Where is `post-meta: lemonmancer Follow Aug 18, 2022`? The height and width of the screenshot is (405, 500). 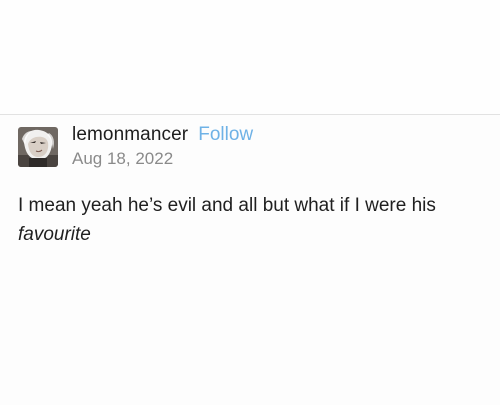
post-meta: lemonmancer Follow Aug 18, 2022 is located at coordinates (162, 146).